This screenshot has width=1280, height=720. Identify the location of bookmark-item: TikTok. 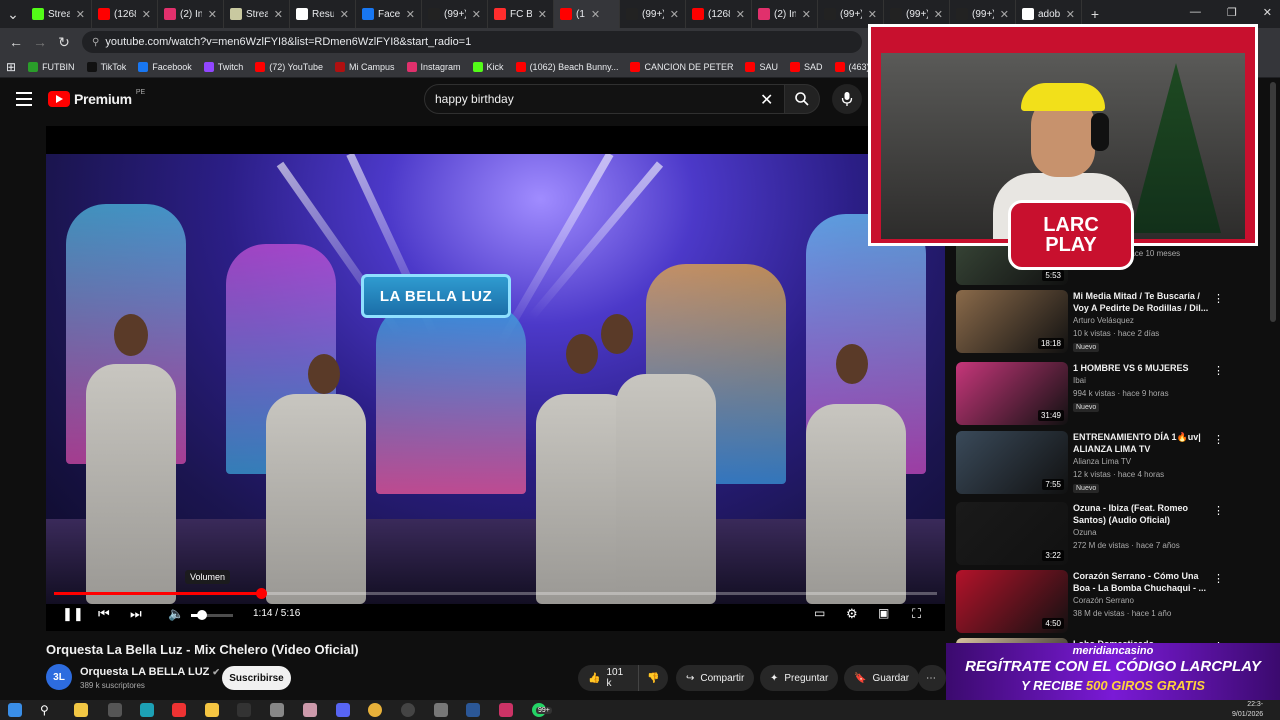
(107, 66).